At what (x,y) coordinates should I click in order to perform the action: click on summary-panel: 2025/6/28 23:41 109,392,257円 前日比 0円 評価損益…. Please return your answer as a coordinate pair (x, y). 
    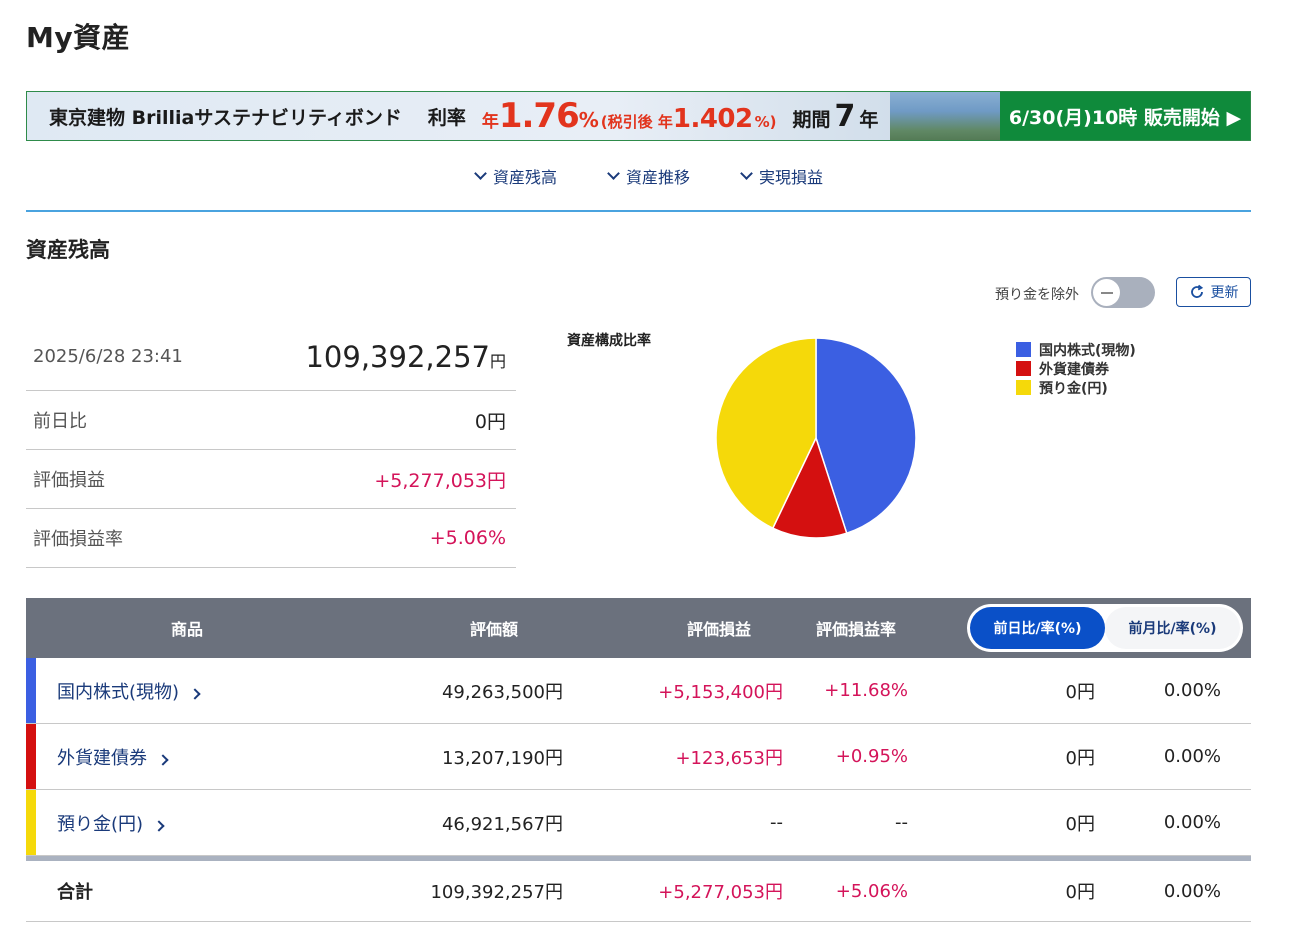
    Looking at the image, I should click on (271, 445).